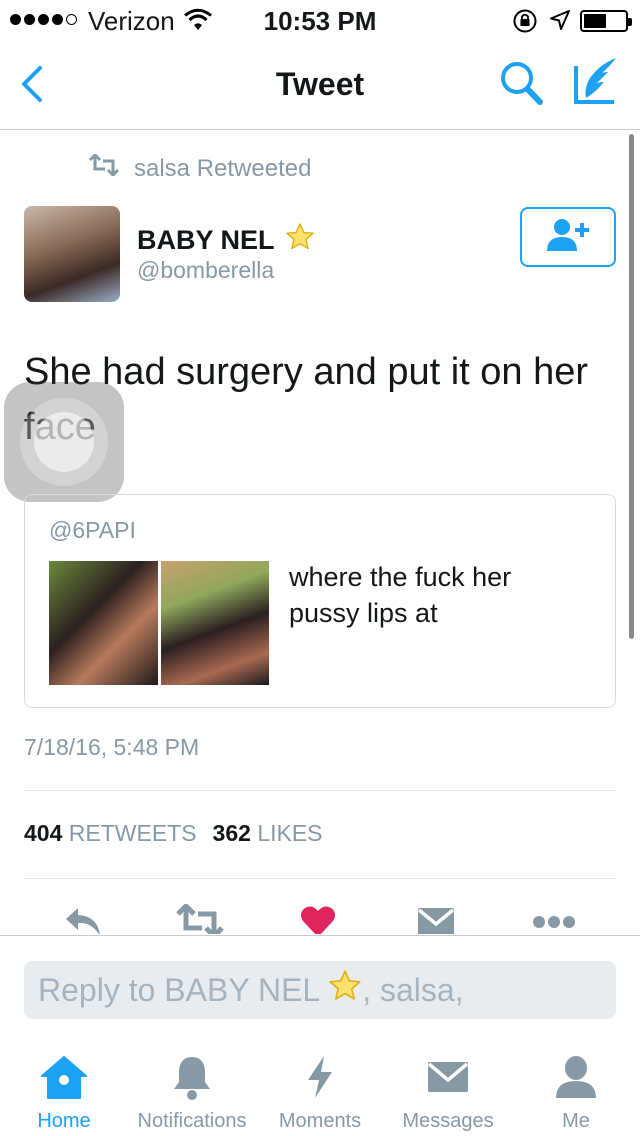 The width and height of the screenshot is (640, 1136). I want to click on tab-label: Home, so click(64, 1121).